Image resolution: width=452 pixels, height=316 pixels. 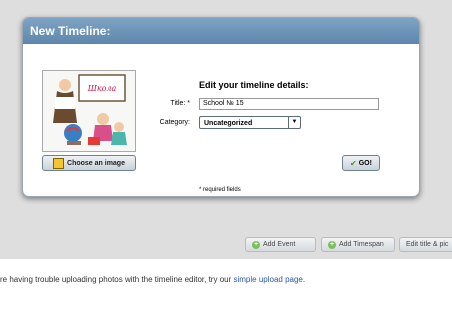 I want to click on category-label: Category:, so click(x=174, y=122).